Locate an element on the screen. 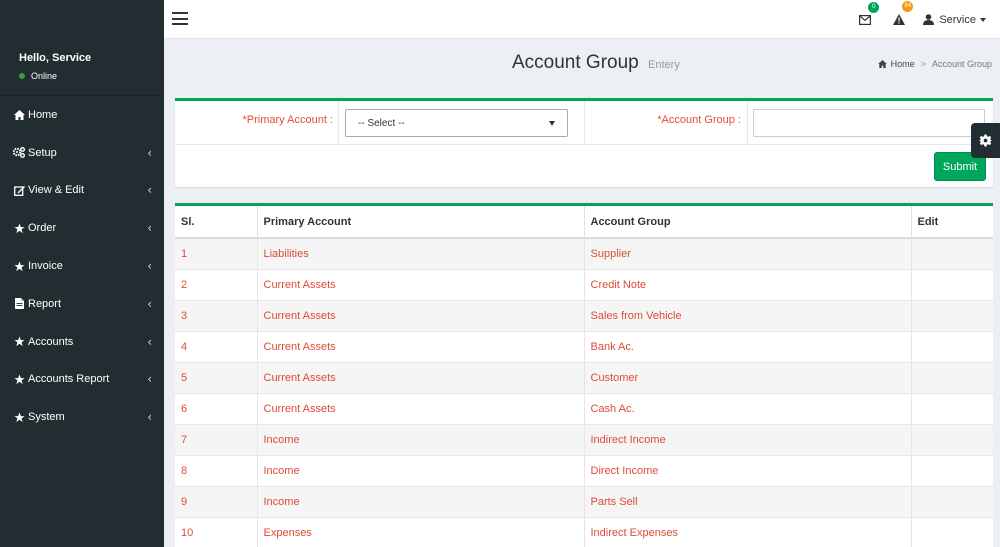  cell-sl: 8 is located at coordinates (216, 471).